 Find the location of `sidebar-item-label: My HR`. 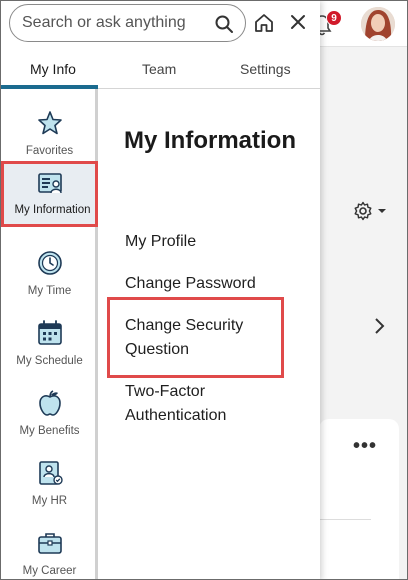

sidebar-item-label: My HR is located at coordinates (49, 501).